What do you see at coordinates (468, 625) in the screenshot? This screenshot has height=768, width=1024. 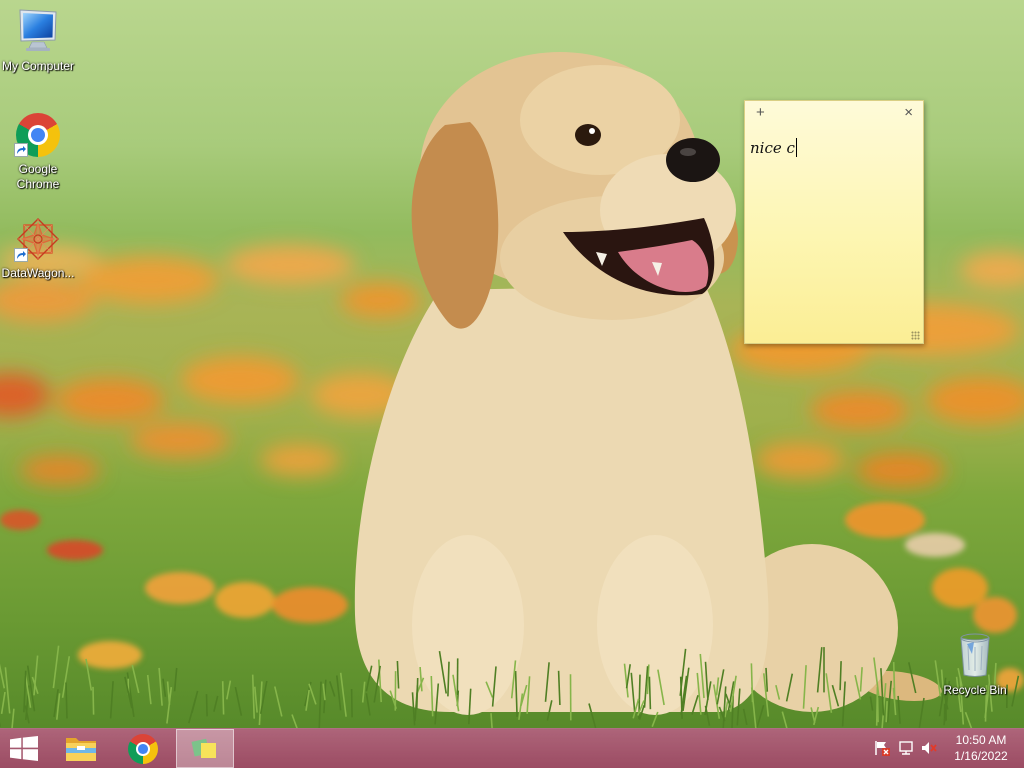 I see `puppy-front-leg-left` at bounding box center [468, 625].